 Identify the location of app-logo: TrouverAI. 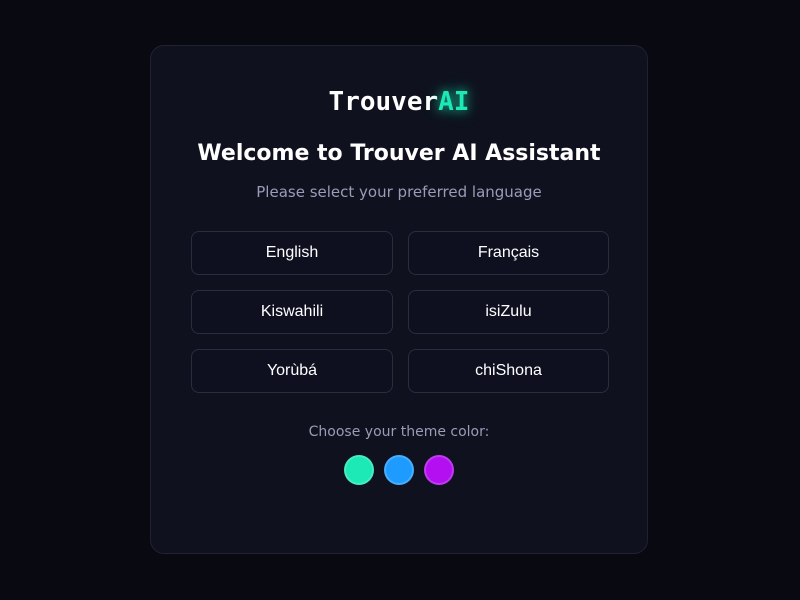
(399, 102).